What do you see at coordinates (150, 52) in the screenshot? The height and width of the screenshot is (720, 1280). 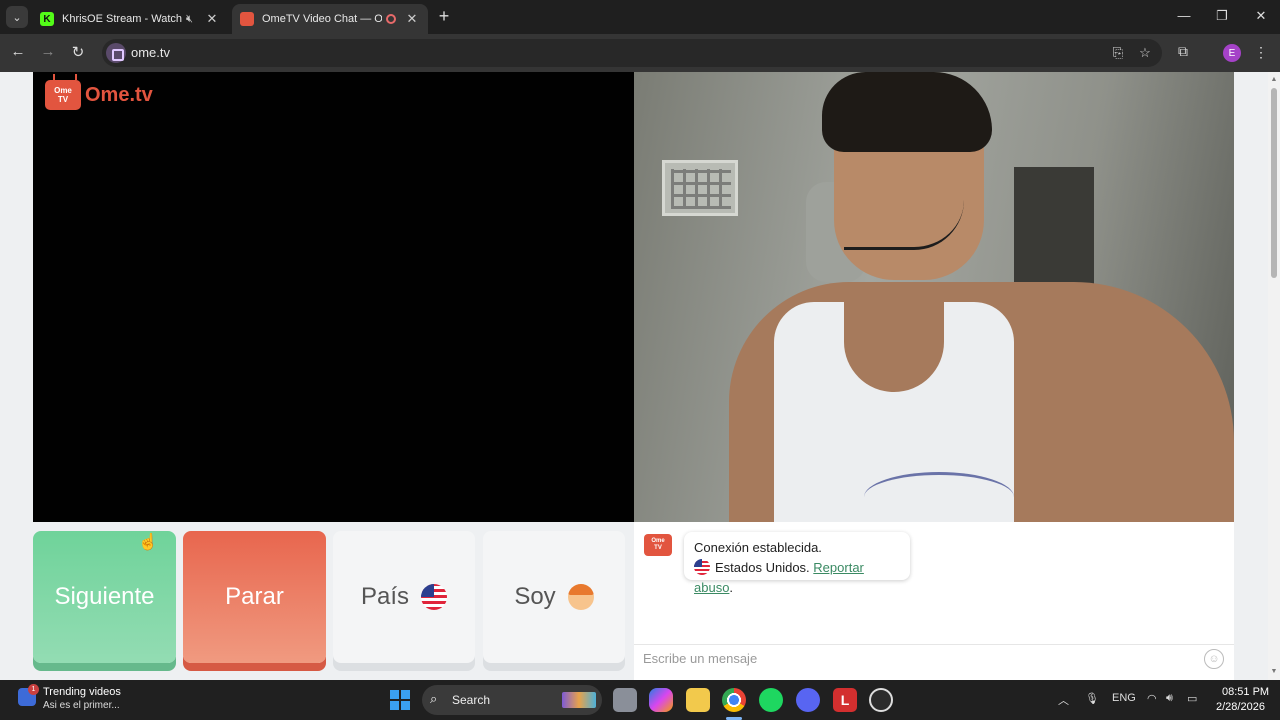 I see `url-text: ome.tv` at bounding box center [150, 52].